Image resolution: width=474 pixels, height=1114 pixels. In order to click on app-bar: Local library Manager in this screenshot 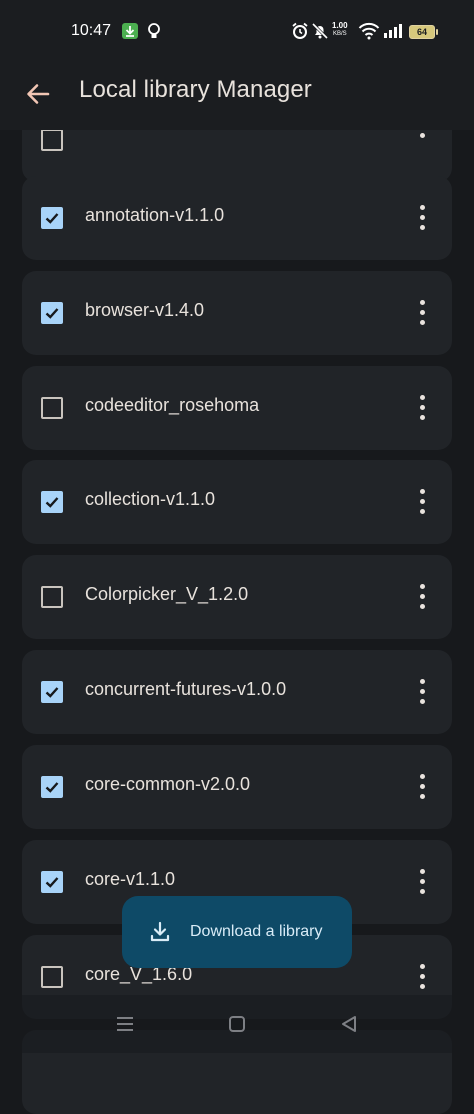, I will do `click(237, 96)`.